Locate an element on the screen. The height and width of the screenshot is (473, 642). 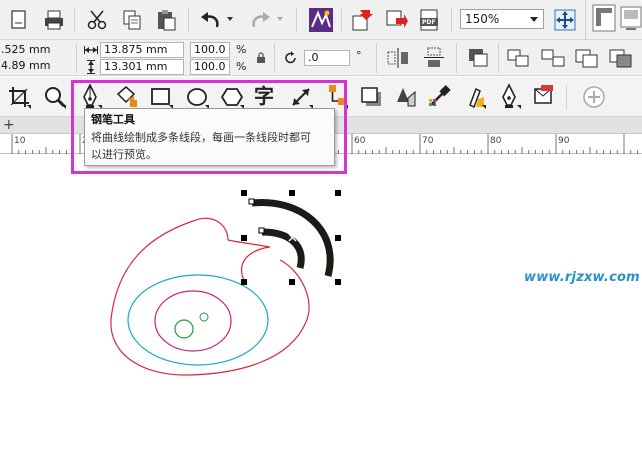
zoom-tool-icon is located at coordinates (55, 98).